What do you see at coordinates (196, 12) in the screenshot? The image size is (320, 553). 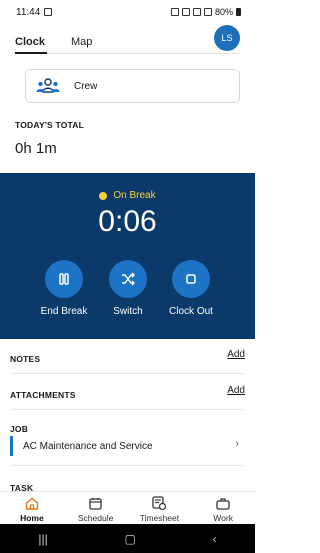 I see `wifi-icon` at bounding box center [196, 12].